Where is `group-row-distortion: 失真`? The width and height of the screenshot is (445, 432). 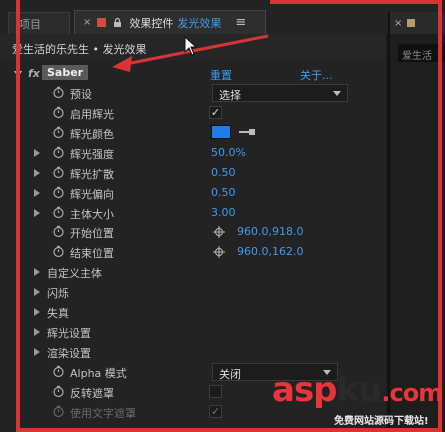
group-row-distortion: 失真 is located at coordinates (193, 312).